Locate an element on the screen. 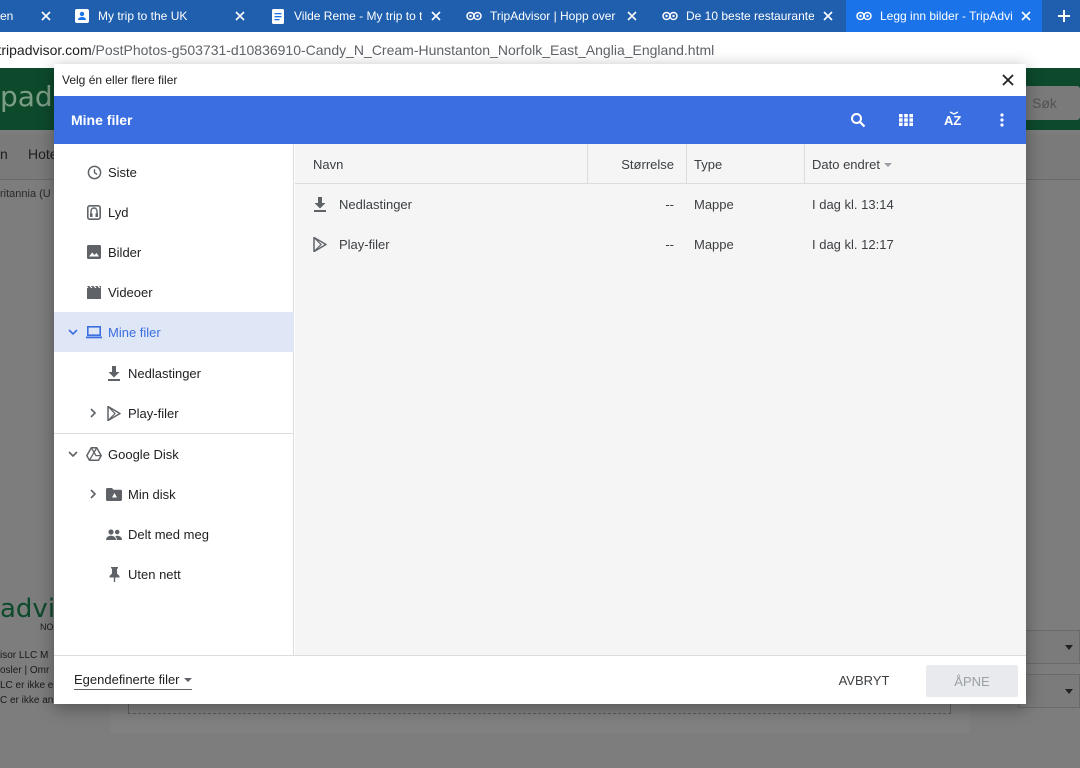 This screenshot has height=768, width=1080. pin-icon is located at coordinates (114, 574).